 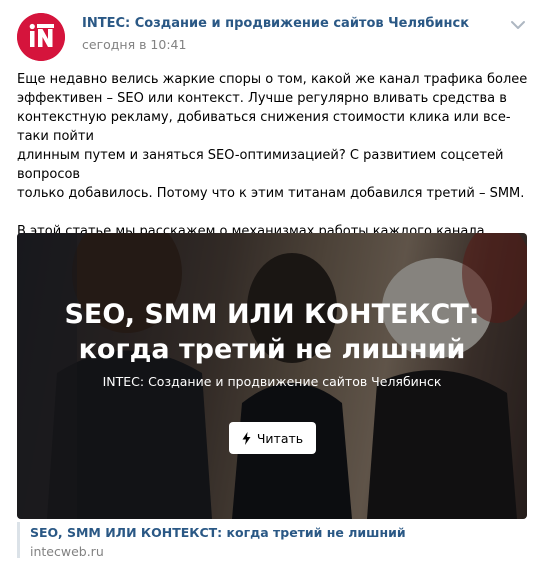 What do you see at coordinates (518, 25) in the screenshot?
I see `chevron-down-icon` at bounding box center [518, 25].